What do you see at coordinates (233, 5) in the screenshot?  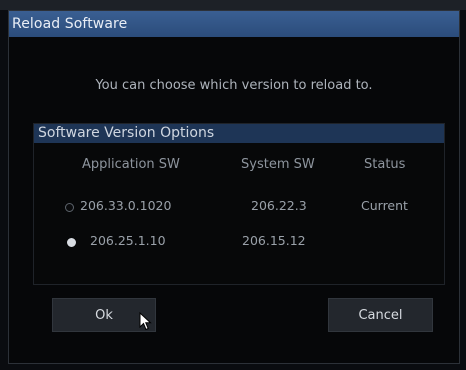 I see `background-window-strip` at bounding box center [233, 5].